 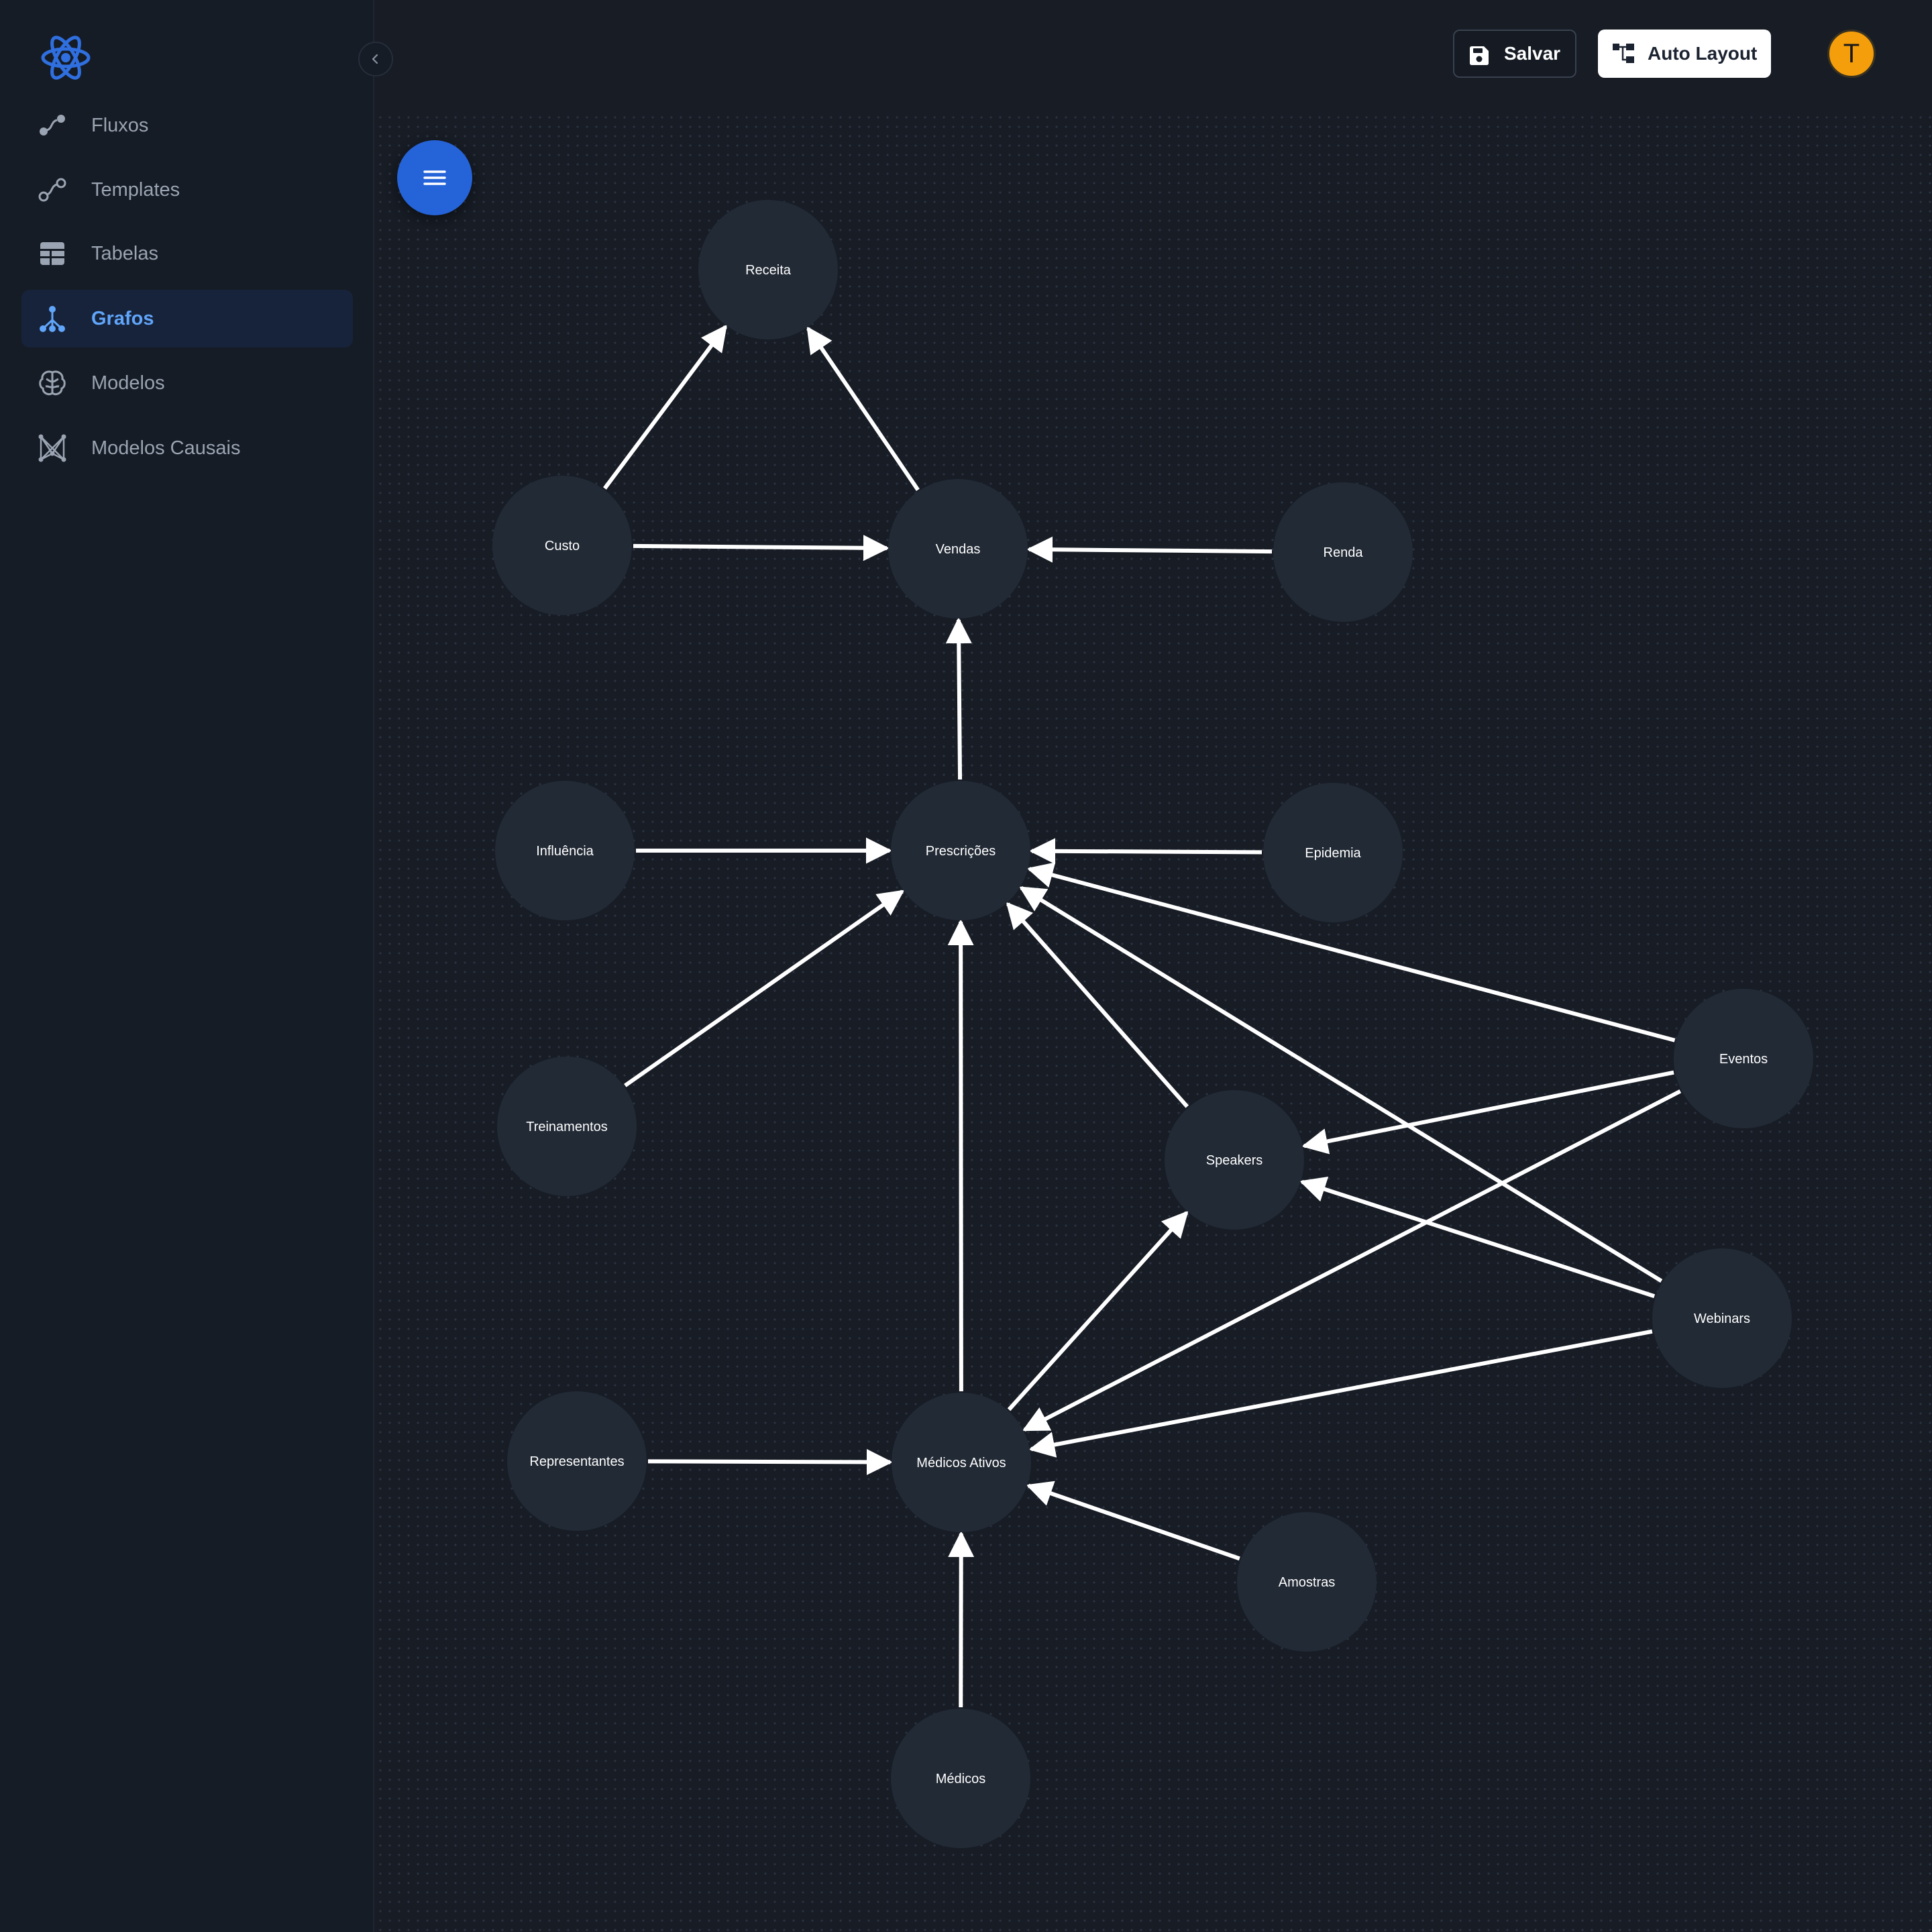 I want to click on graph-node-label: Influência, so click(x=565, y=851).